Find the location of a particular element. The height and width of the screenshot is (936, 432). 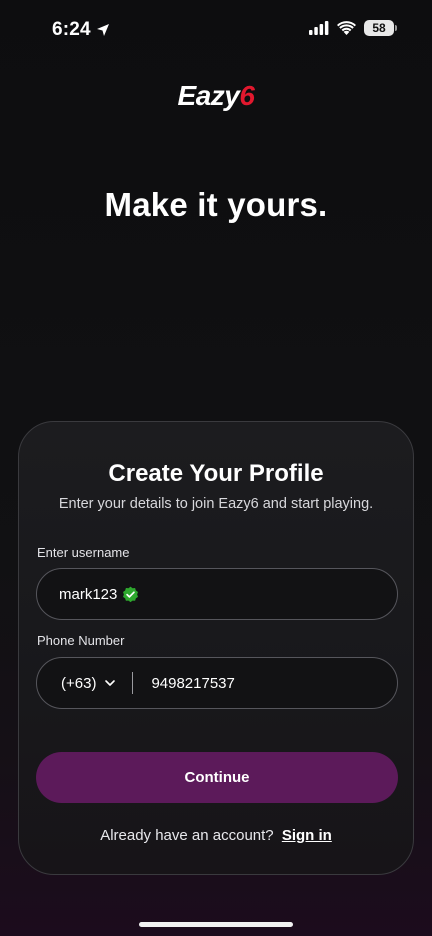

phone-field: (+63) 9498217537 is located at coordinates (217, 683).